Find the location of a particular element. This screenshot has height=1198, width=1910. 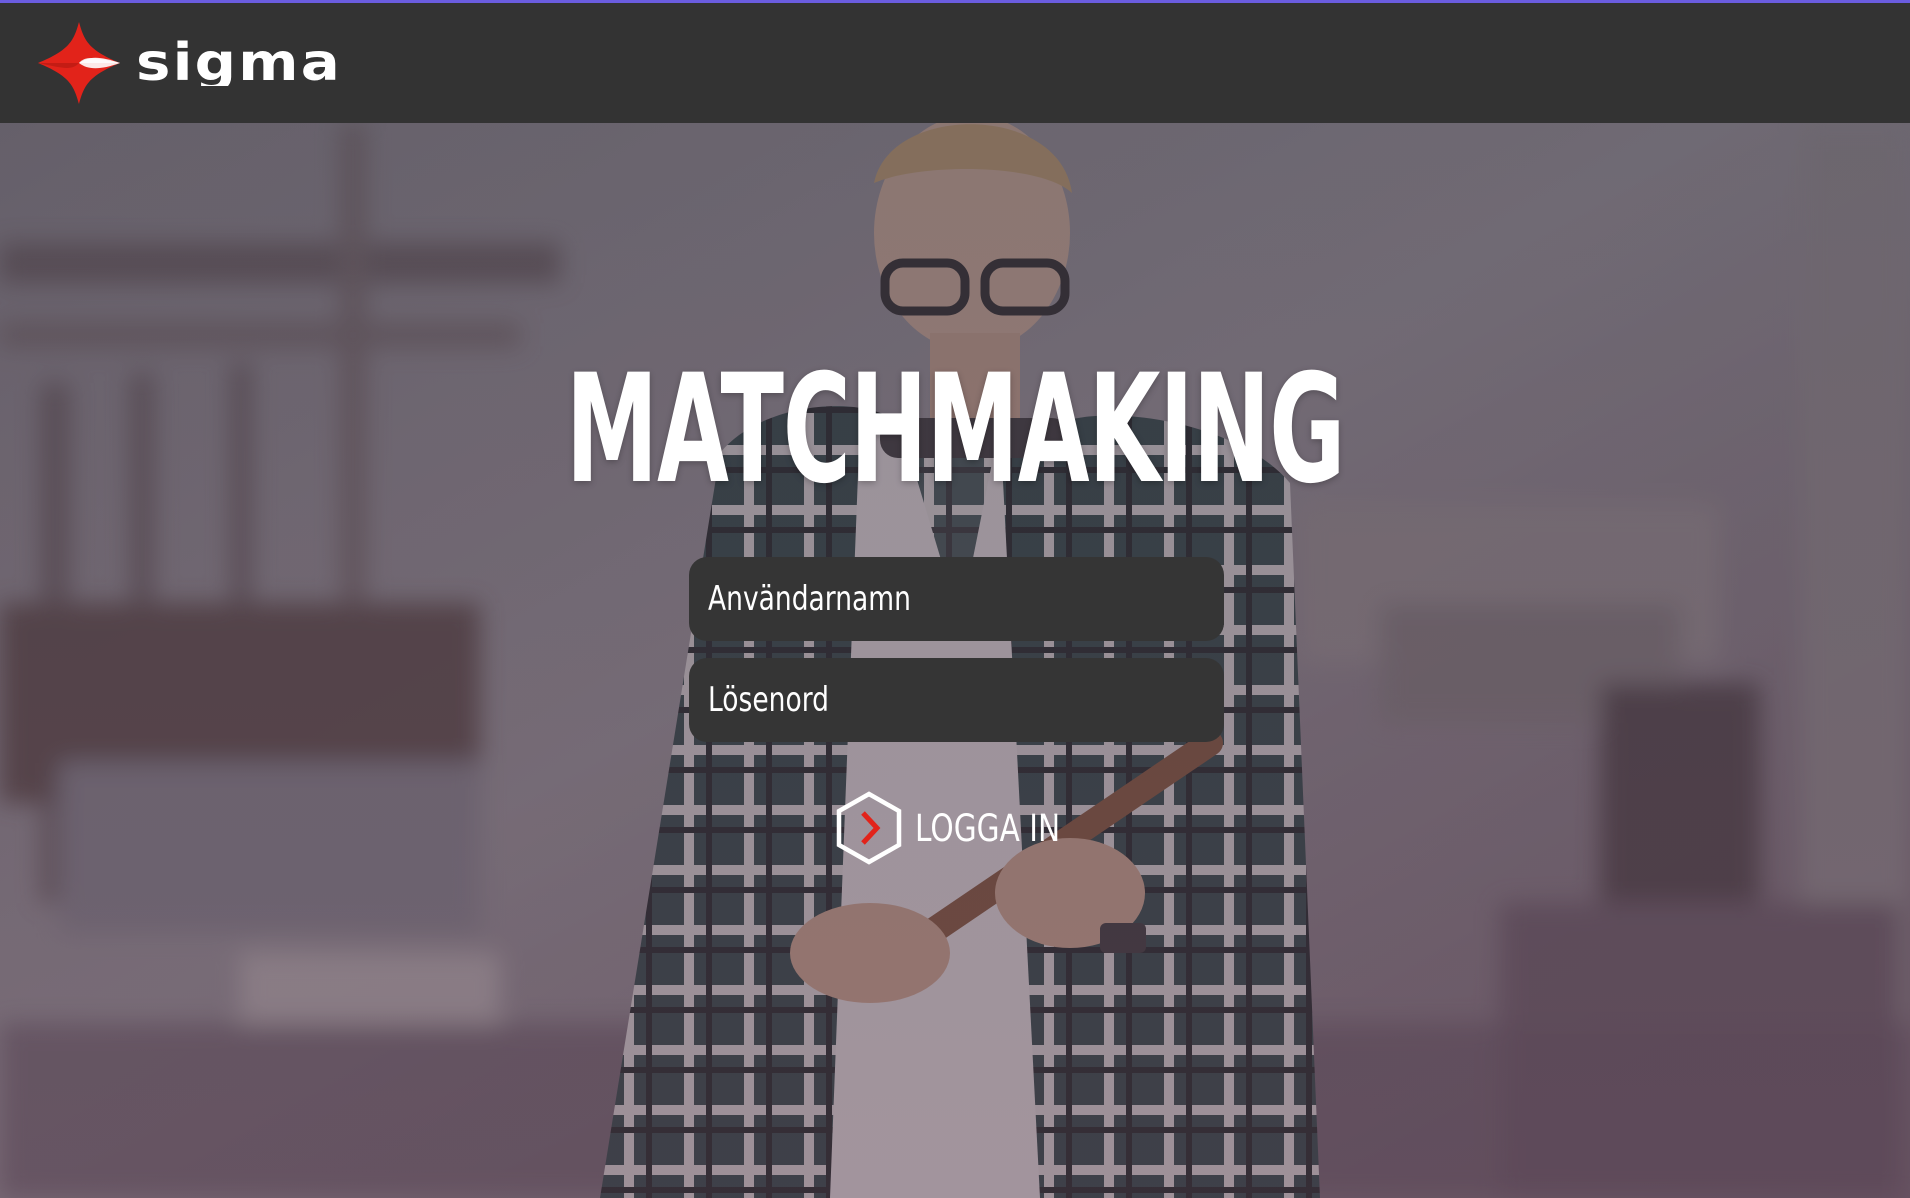

sigma-cross-logo-icon is located at coordinates (79, 63).